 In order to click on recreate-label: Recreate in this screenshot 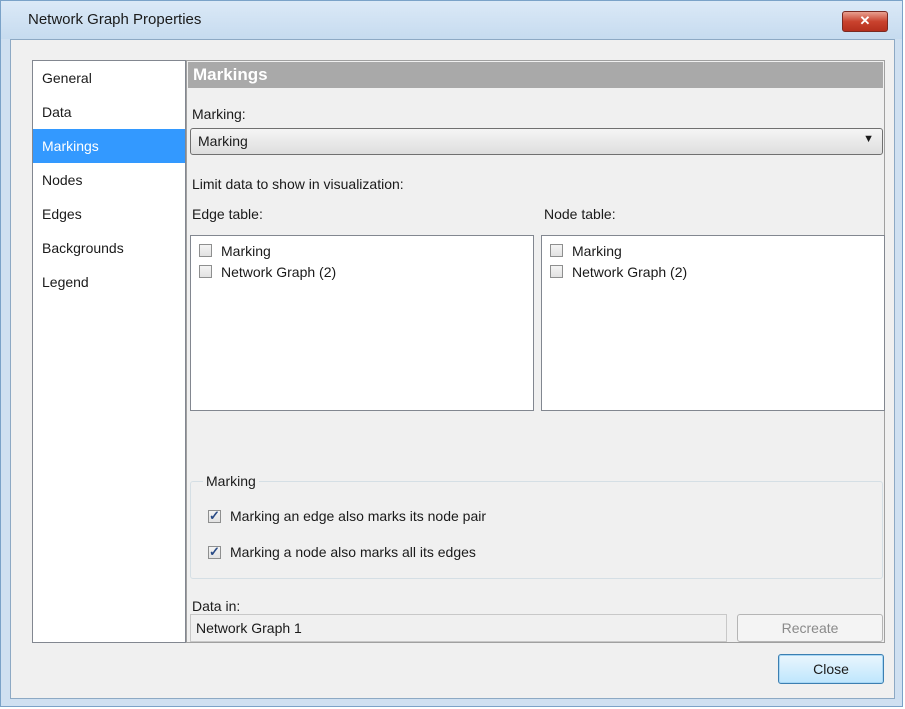, I will do `click(810, 628)`.